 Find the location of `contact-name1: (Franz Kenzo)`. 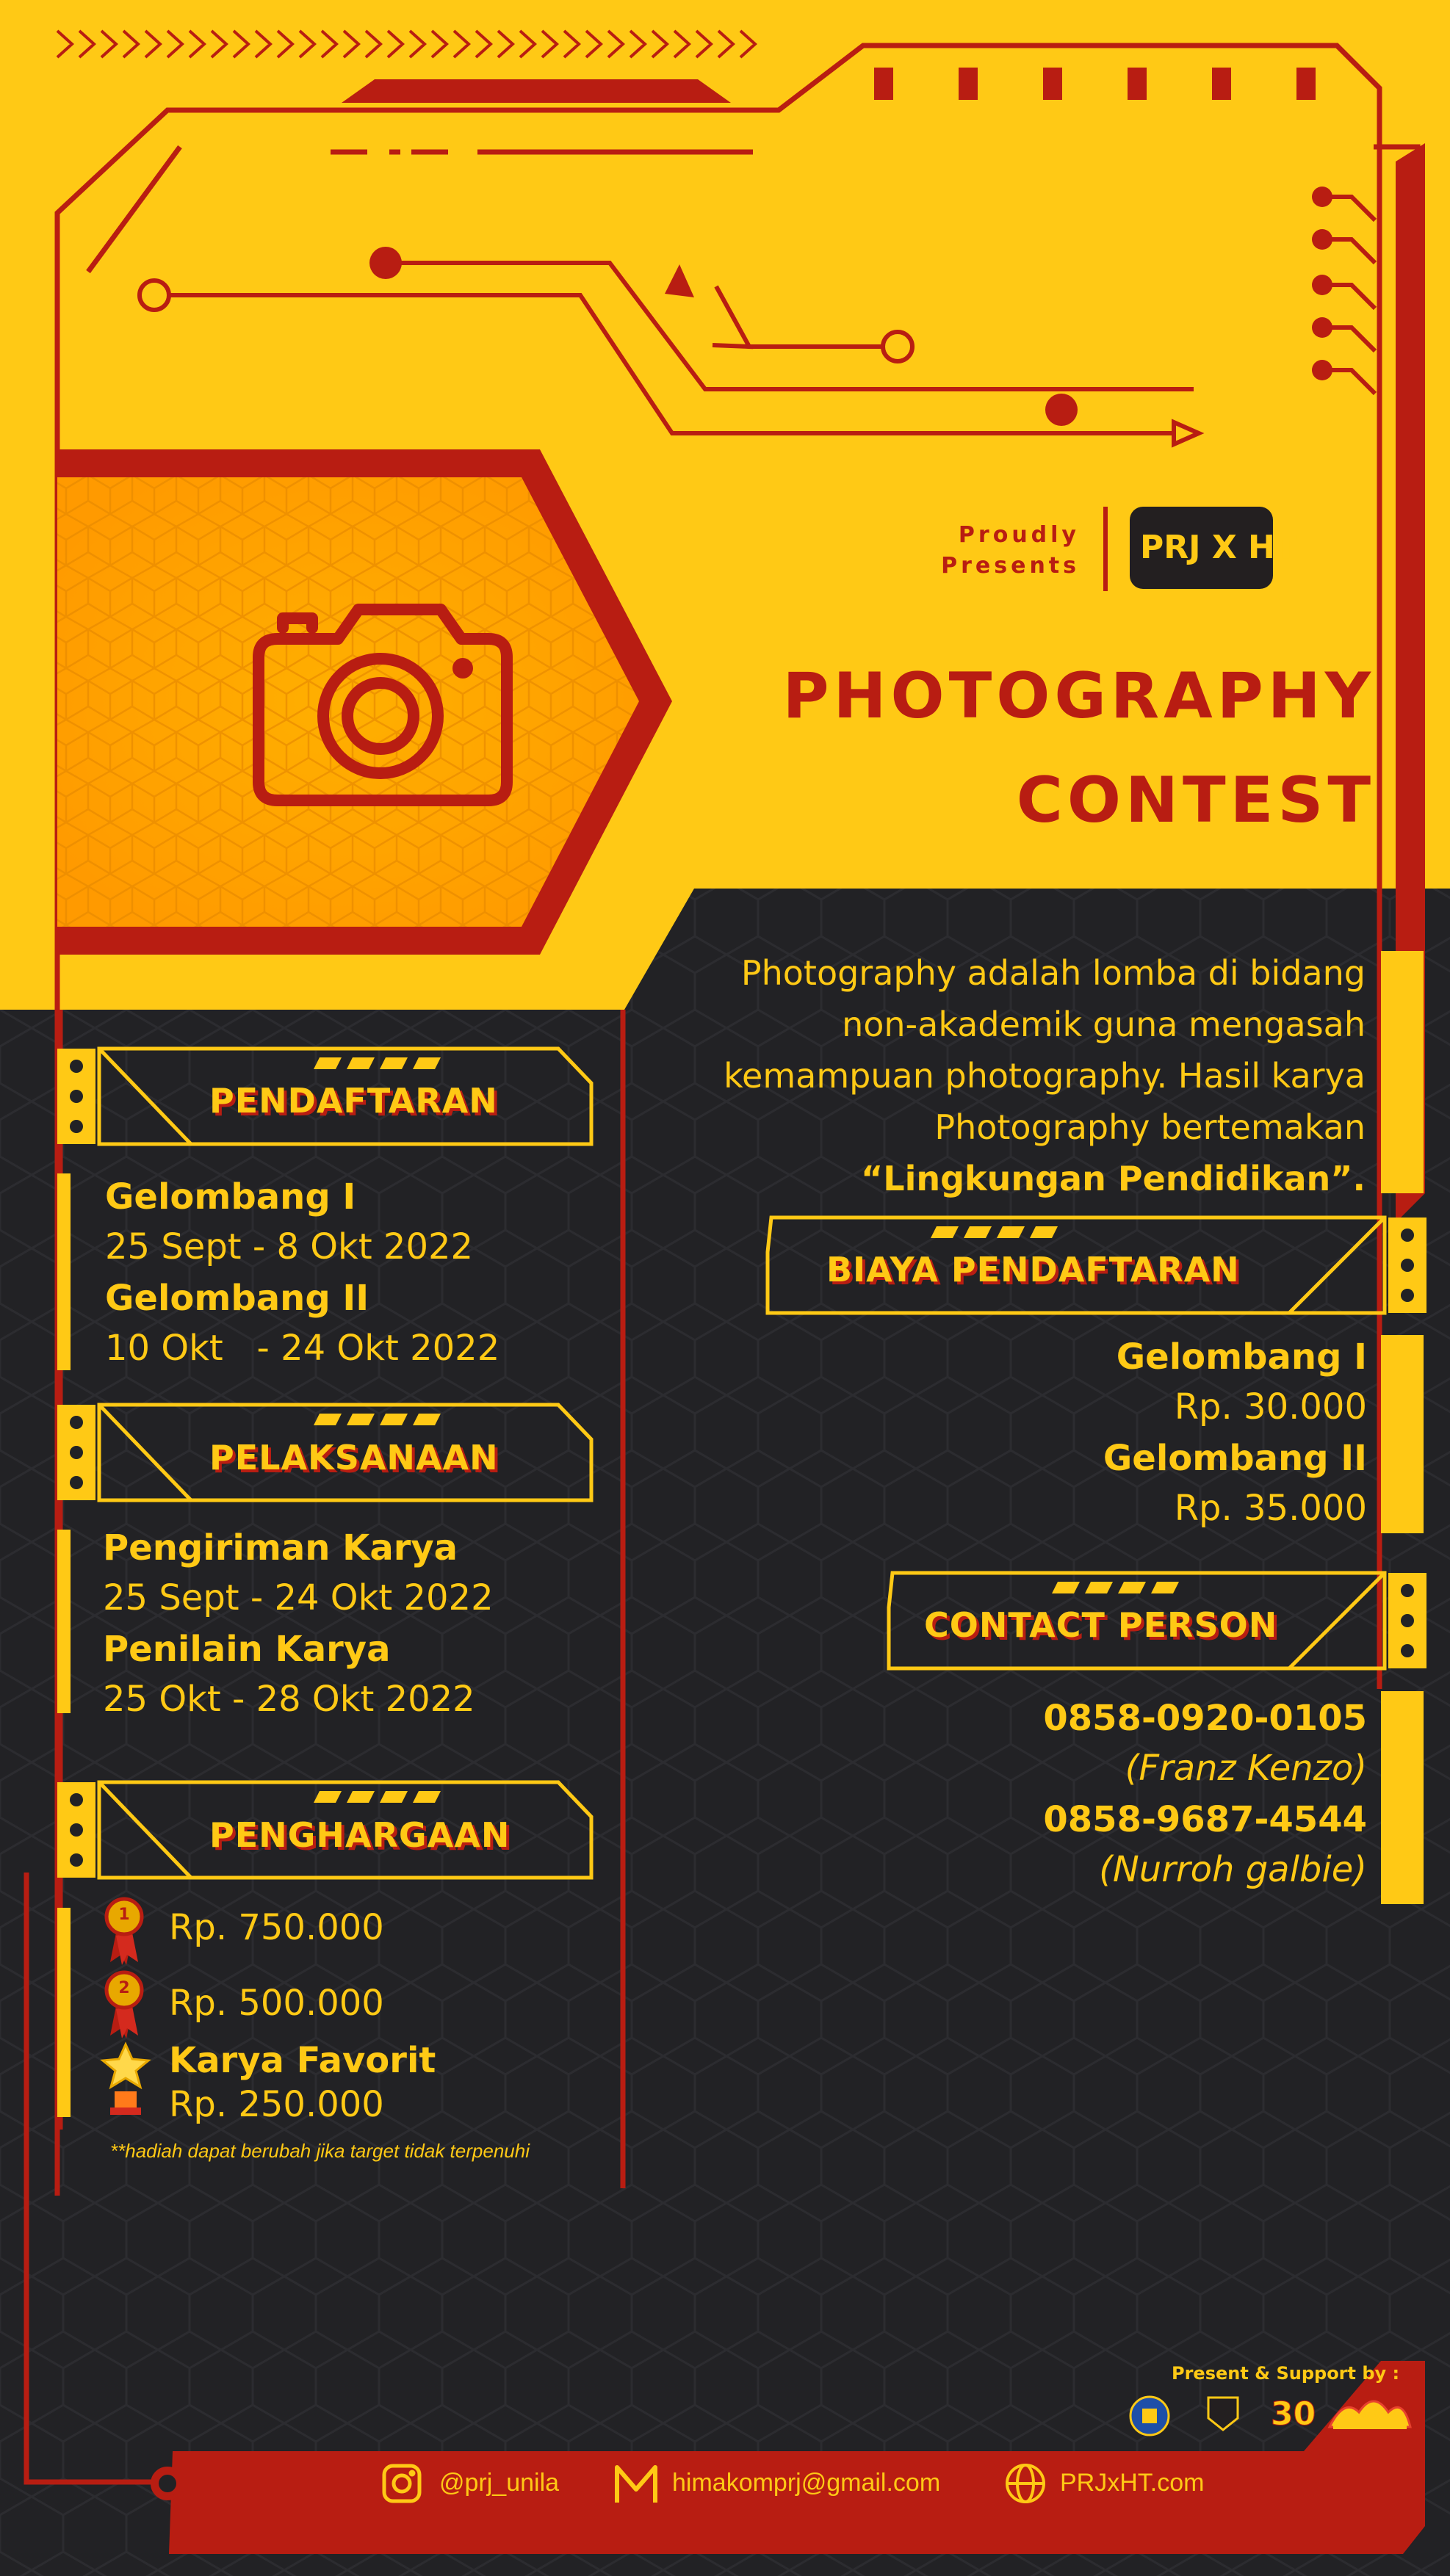

contact-name1: (Franz Kenzo) is located at coordinates (1246, 1768).